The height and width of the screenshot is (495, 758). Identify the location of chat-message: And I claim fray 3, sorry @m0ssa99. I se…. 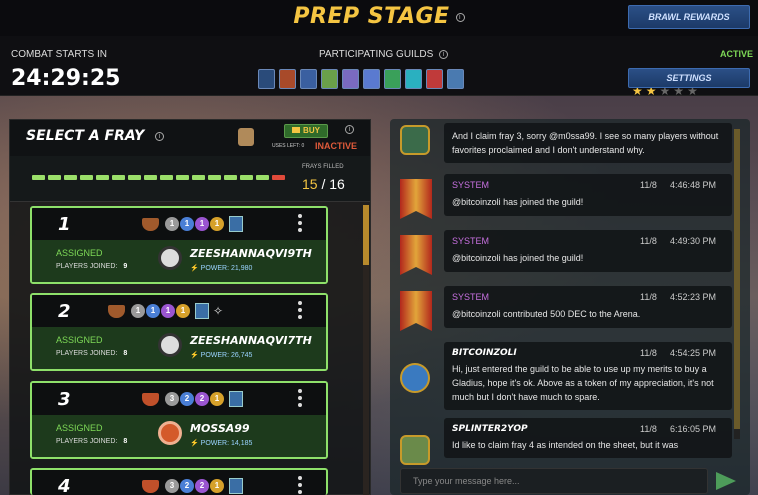
(588, 143).